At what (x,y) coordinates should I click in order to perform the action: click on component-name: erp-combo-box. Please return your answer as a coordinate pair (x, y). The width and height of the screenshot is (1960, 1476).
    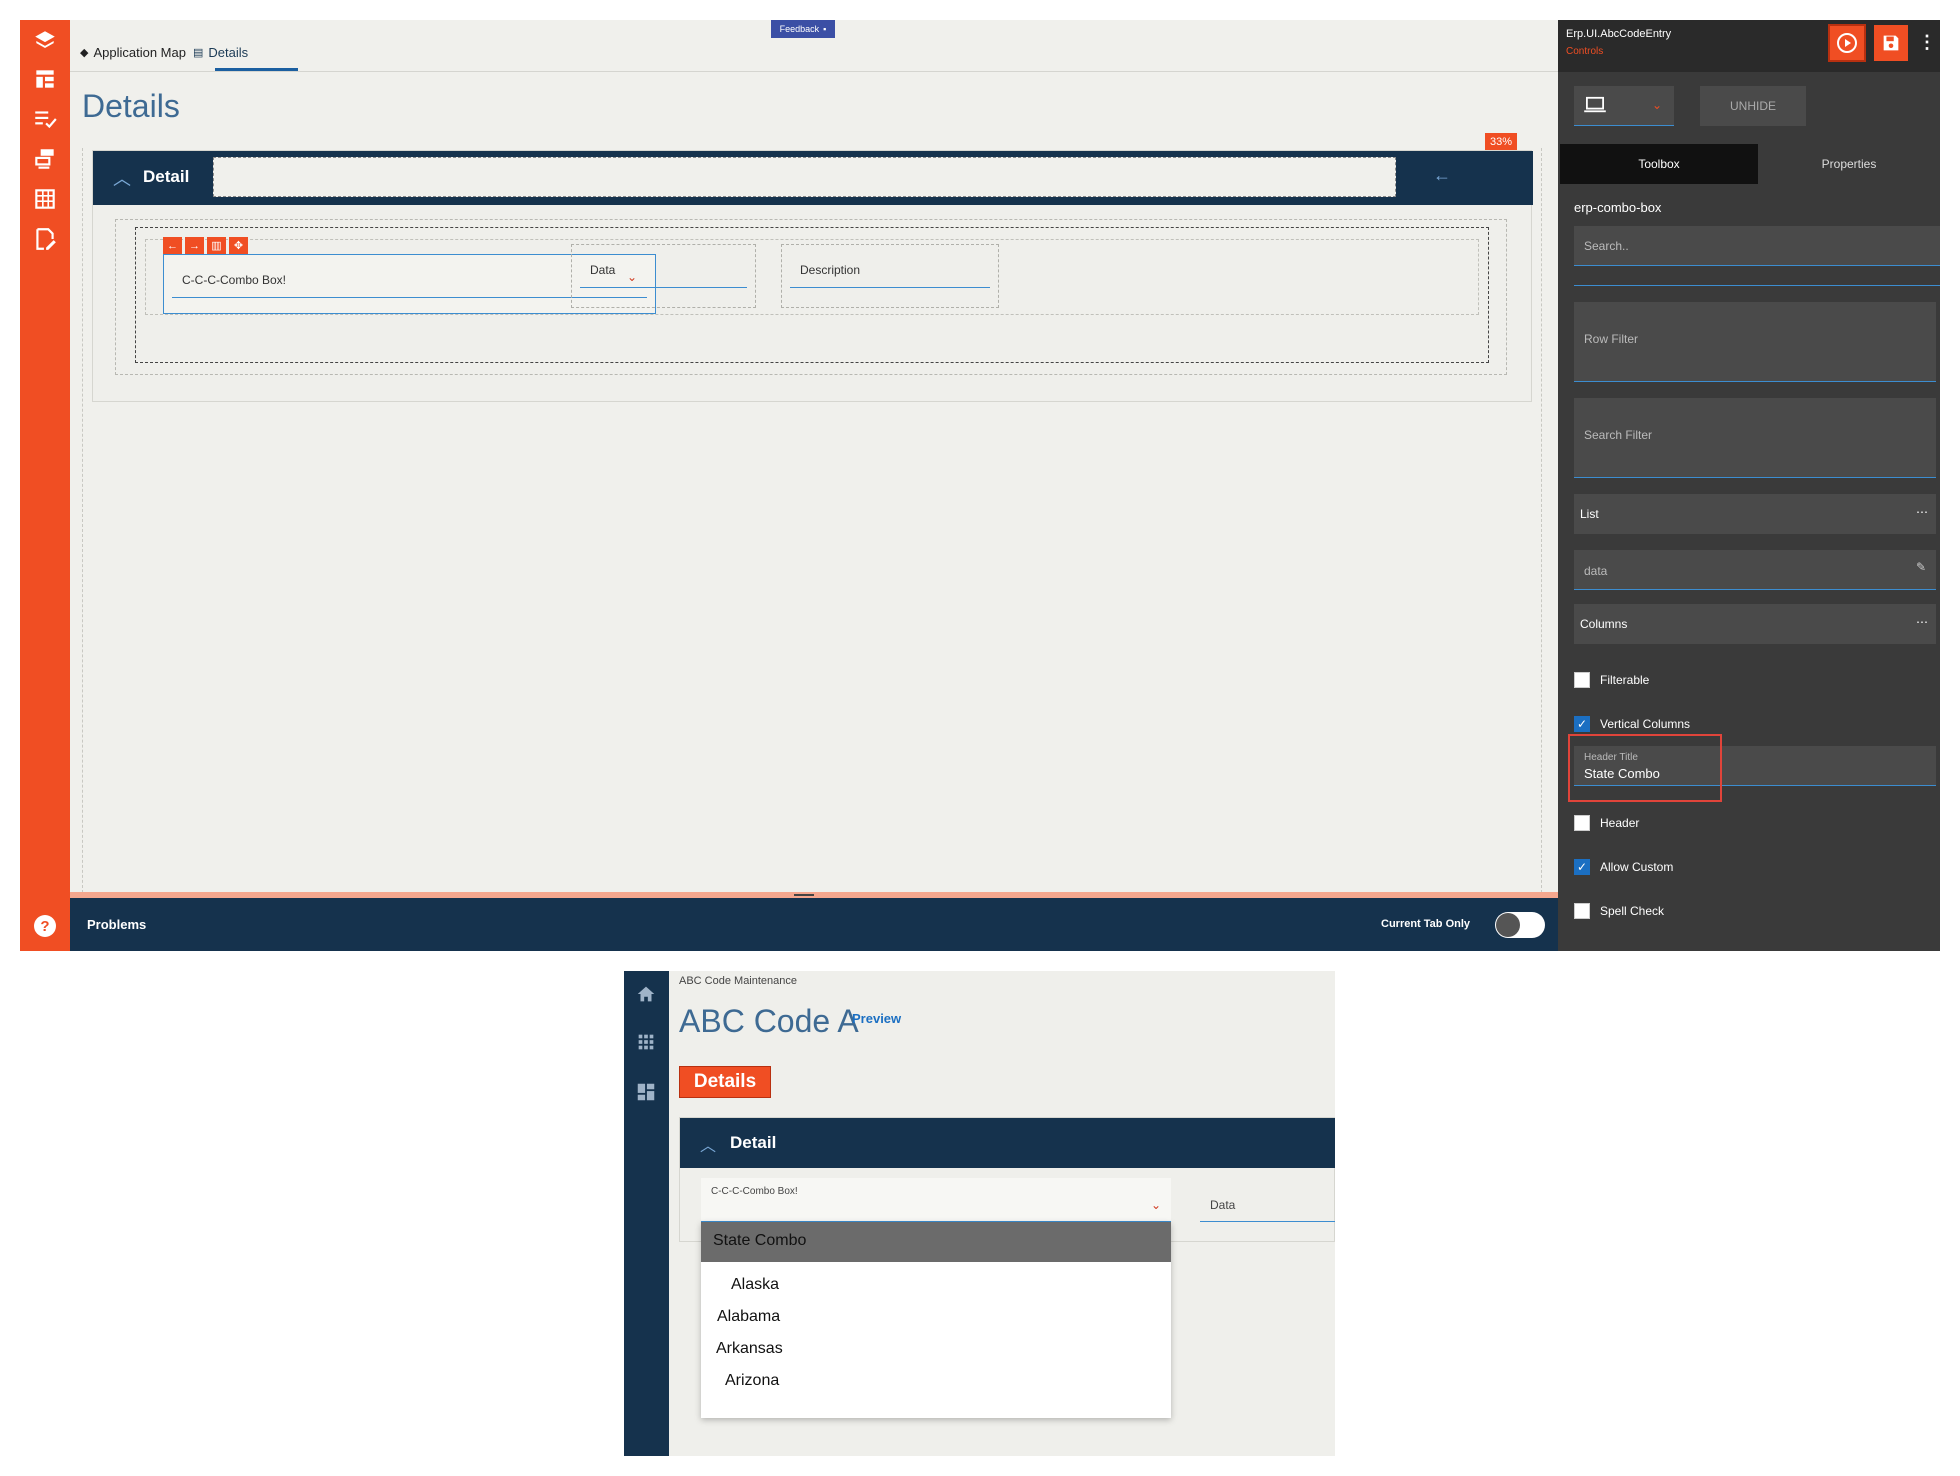
    Looking at the image, I should click on (1618, 207).